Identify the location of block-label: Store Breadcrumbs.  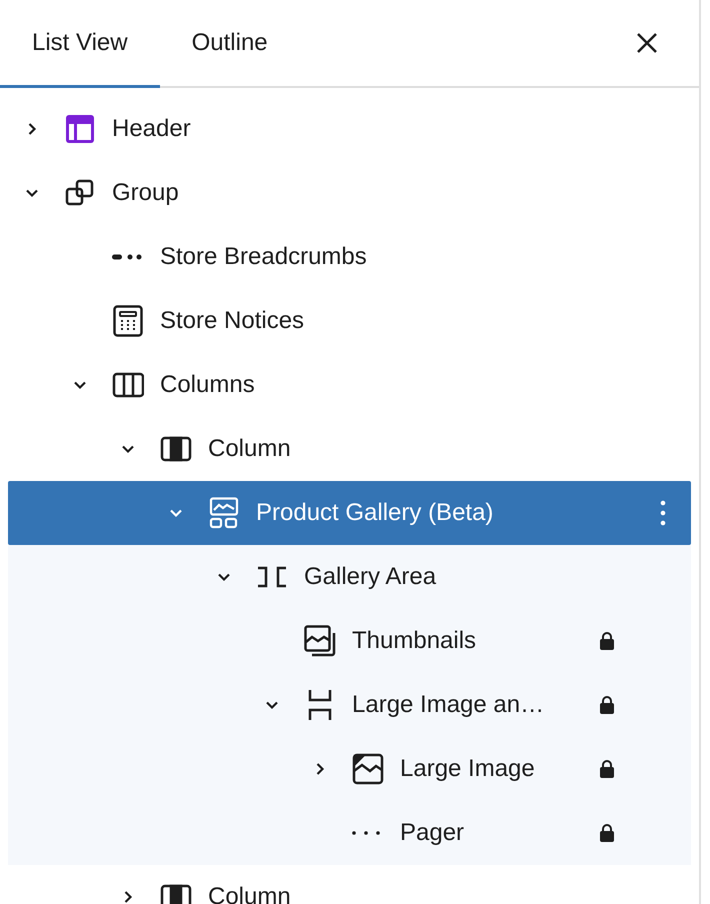
(263, 257).